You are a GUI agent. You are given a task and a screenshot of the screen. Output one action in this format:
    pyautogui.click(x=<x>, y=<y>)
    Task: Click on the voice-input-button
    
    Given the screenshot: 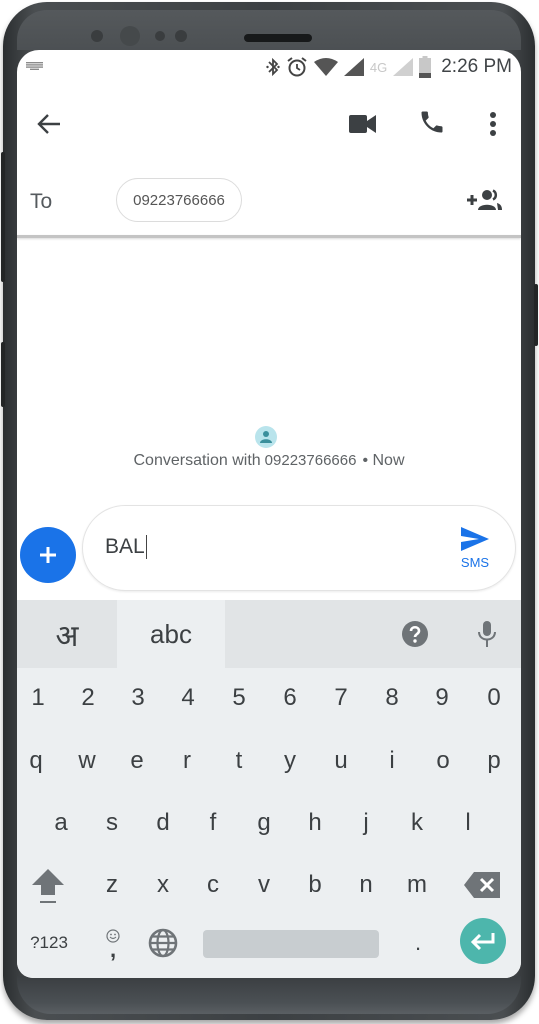 What is the action you would take?
    pyautogui.click(x=487, y=634)
    